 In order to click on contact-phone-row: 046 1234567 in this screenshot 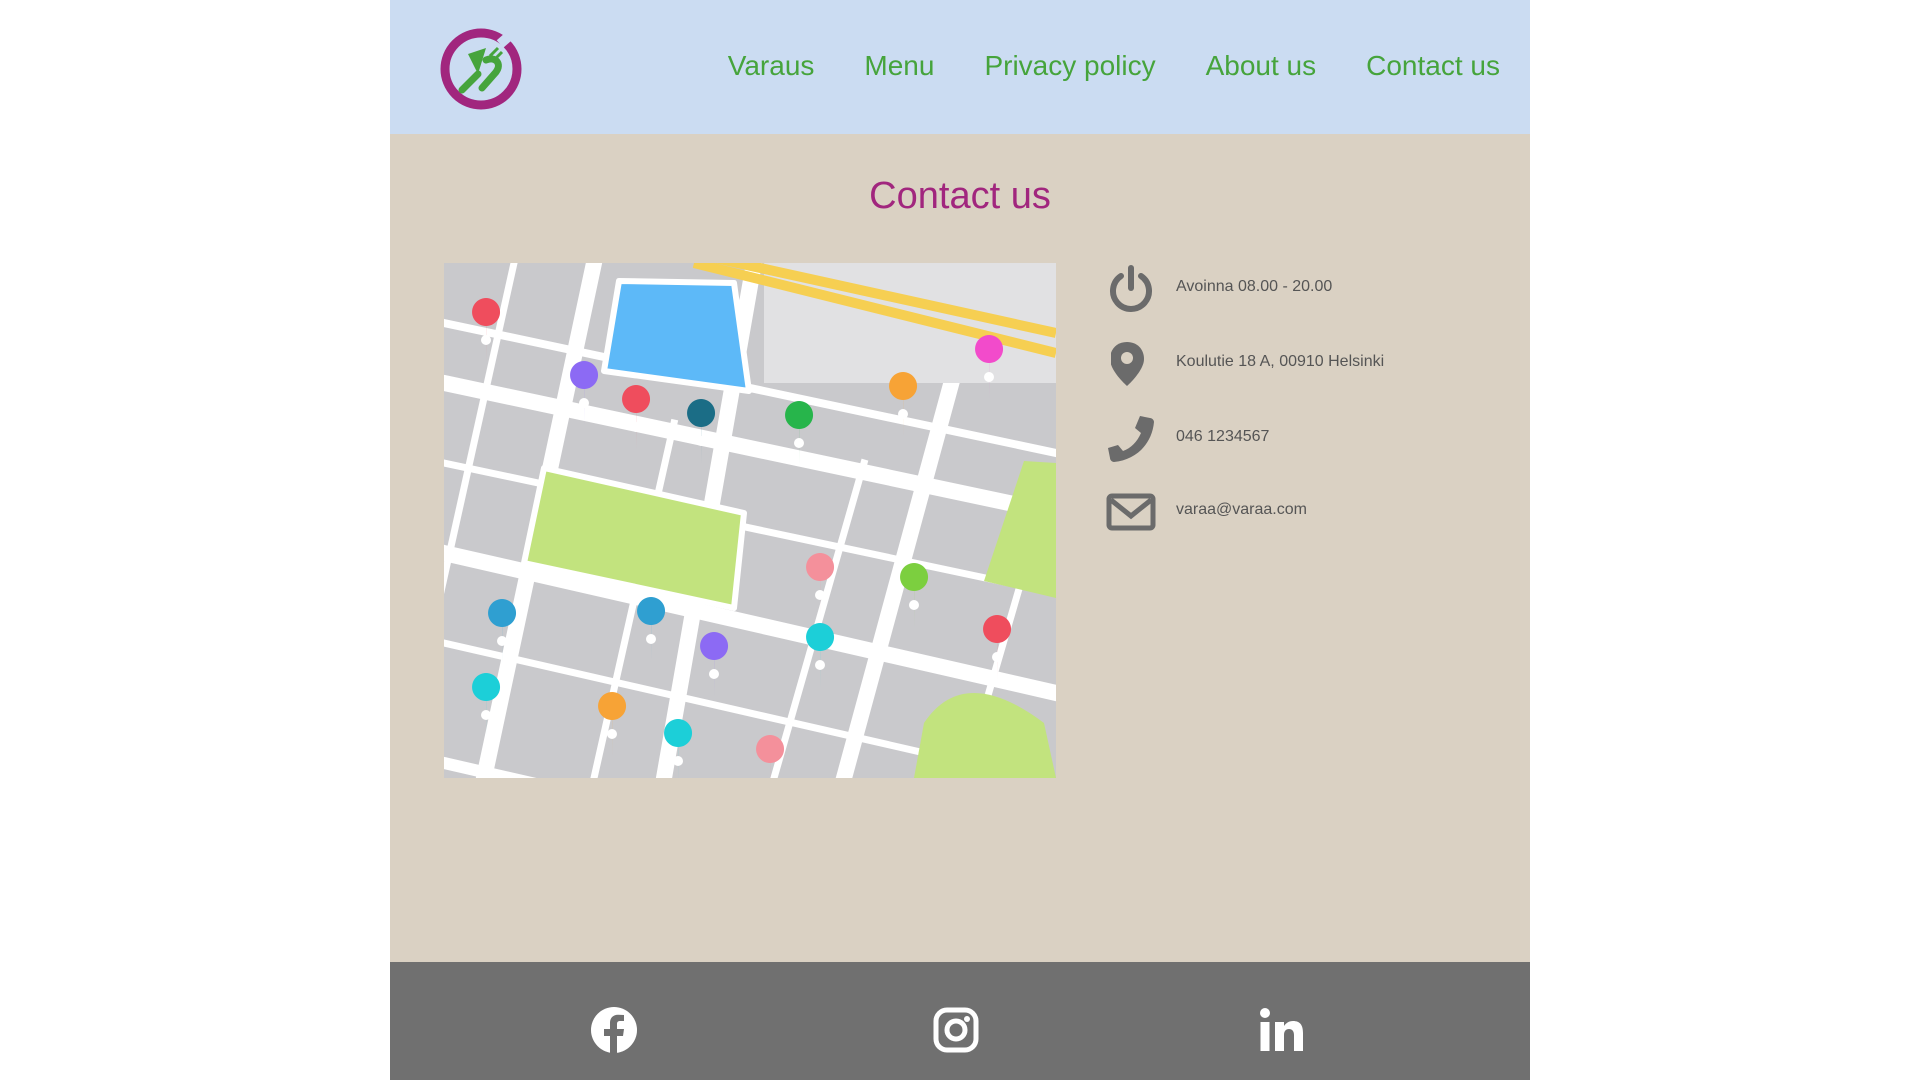, I will do `click(1304, 440)`.